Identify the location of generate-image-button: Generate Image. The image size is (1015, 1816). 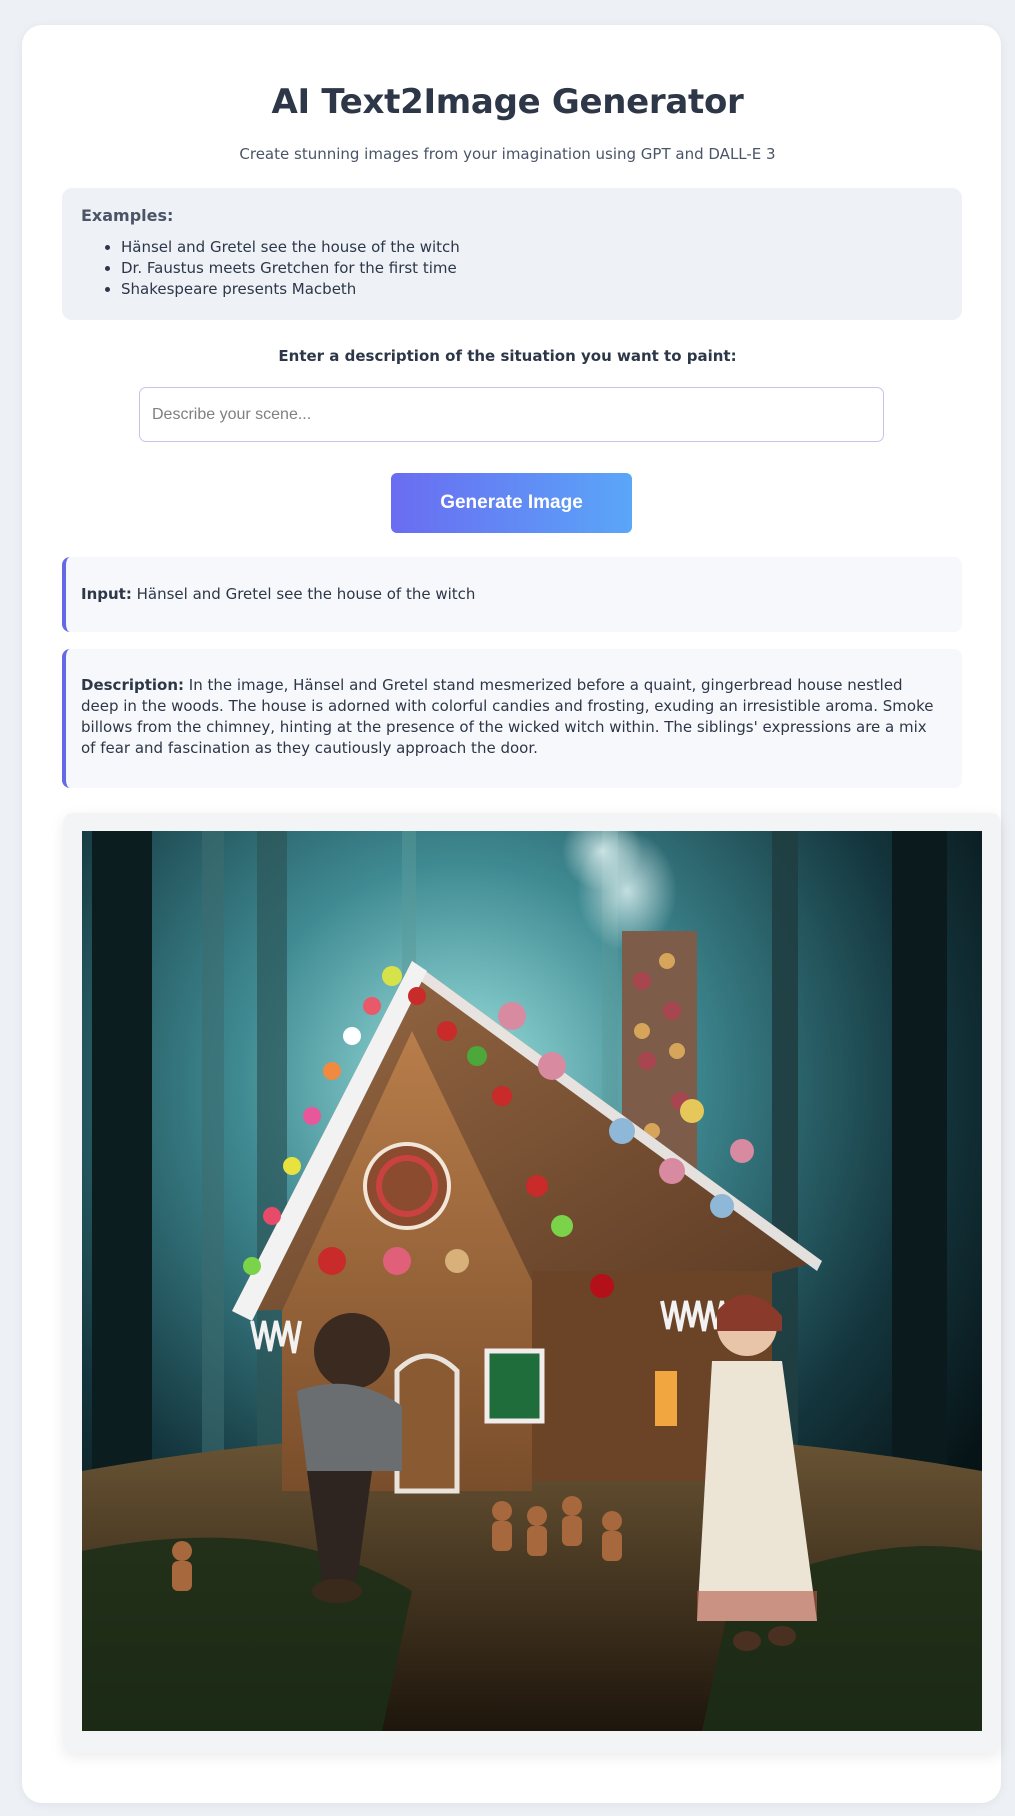
(511, 503).